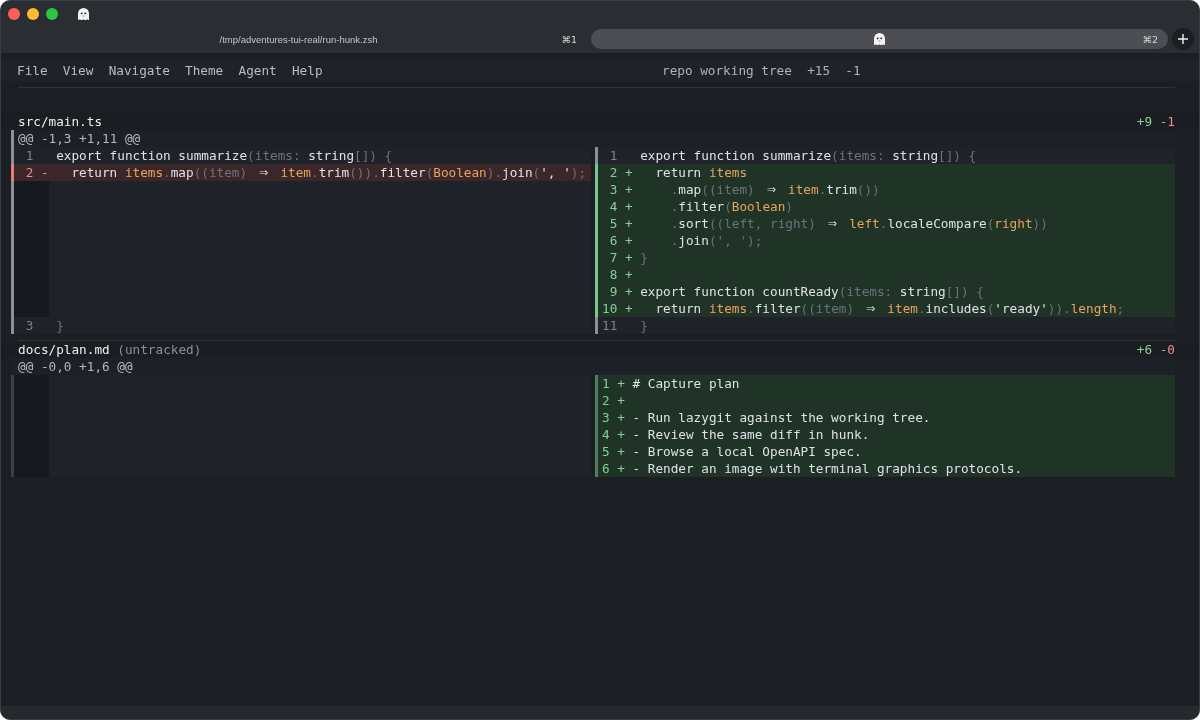 This screenshot has height=720, width=1200. I want to click on removed-count: -0, so click(1167, 349).